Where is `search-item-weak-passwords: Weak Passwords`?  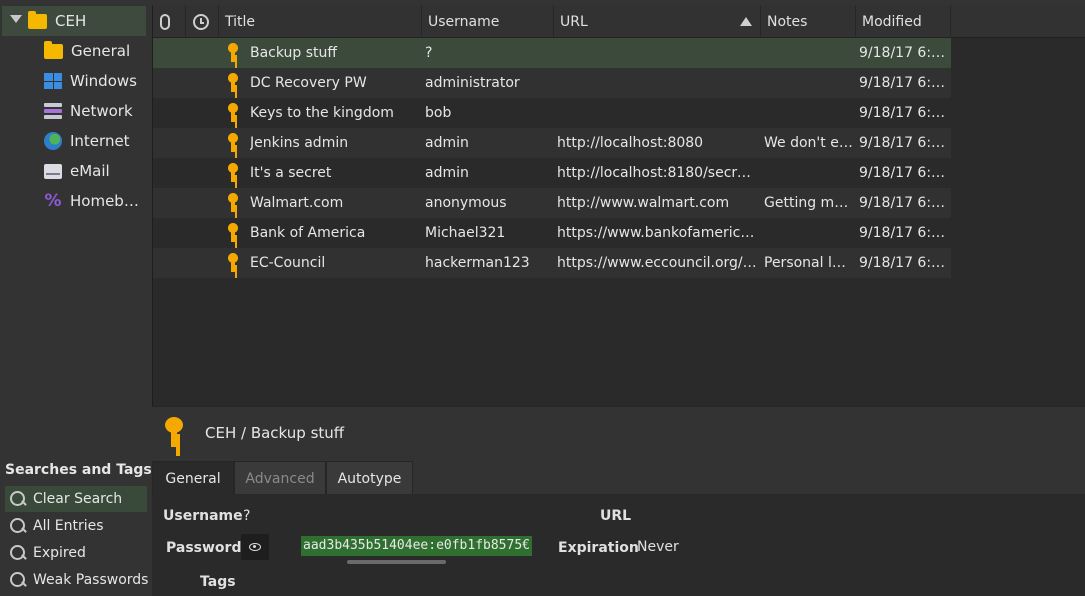 search-item-weak-passwords: Weak Passwords is located at coordinates (77, 580).